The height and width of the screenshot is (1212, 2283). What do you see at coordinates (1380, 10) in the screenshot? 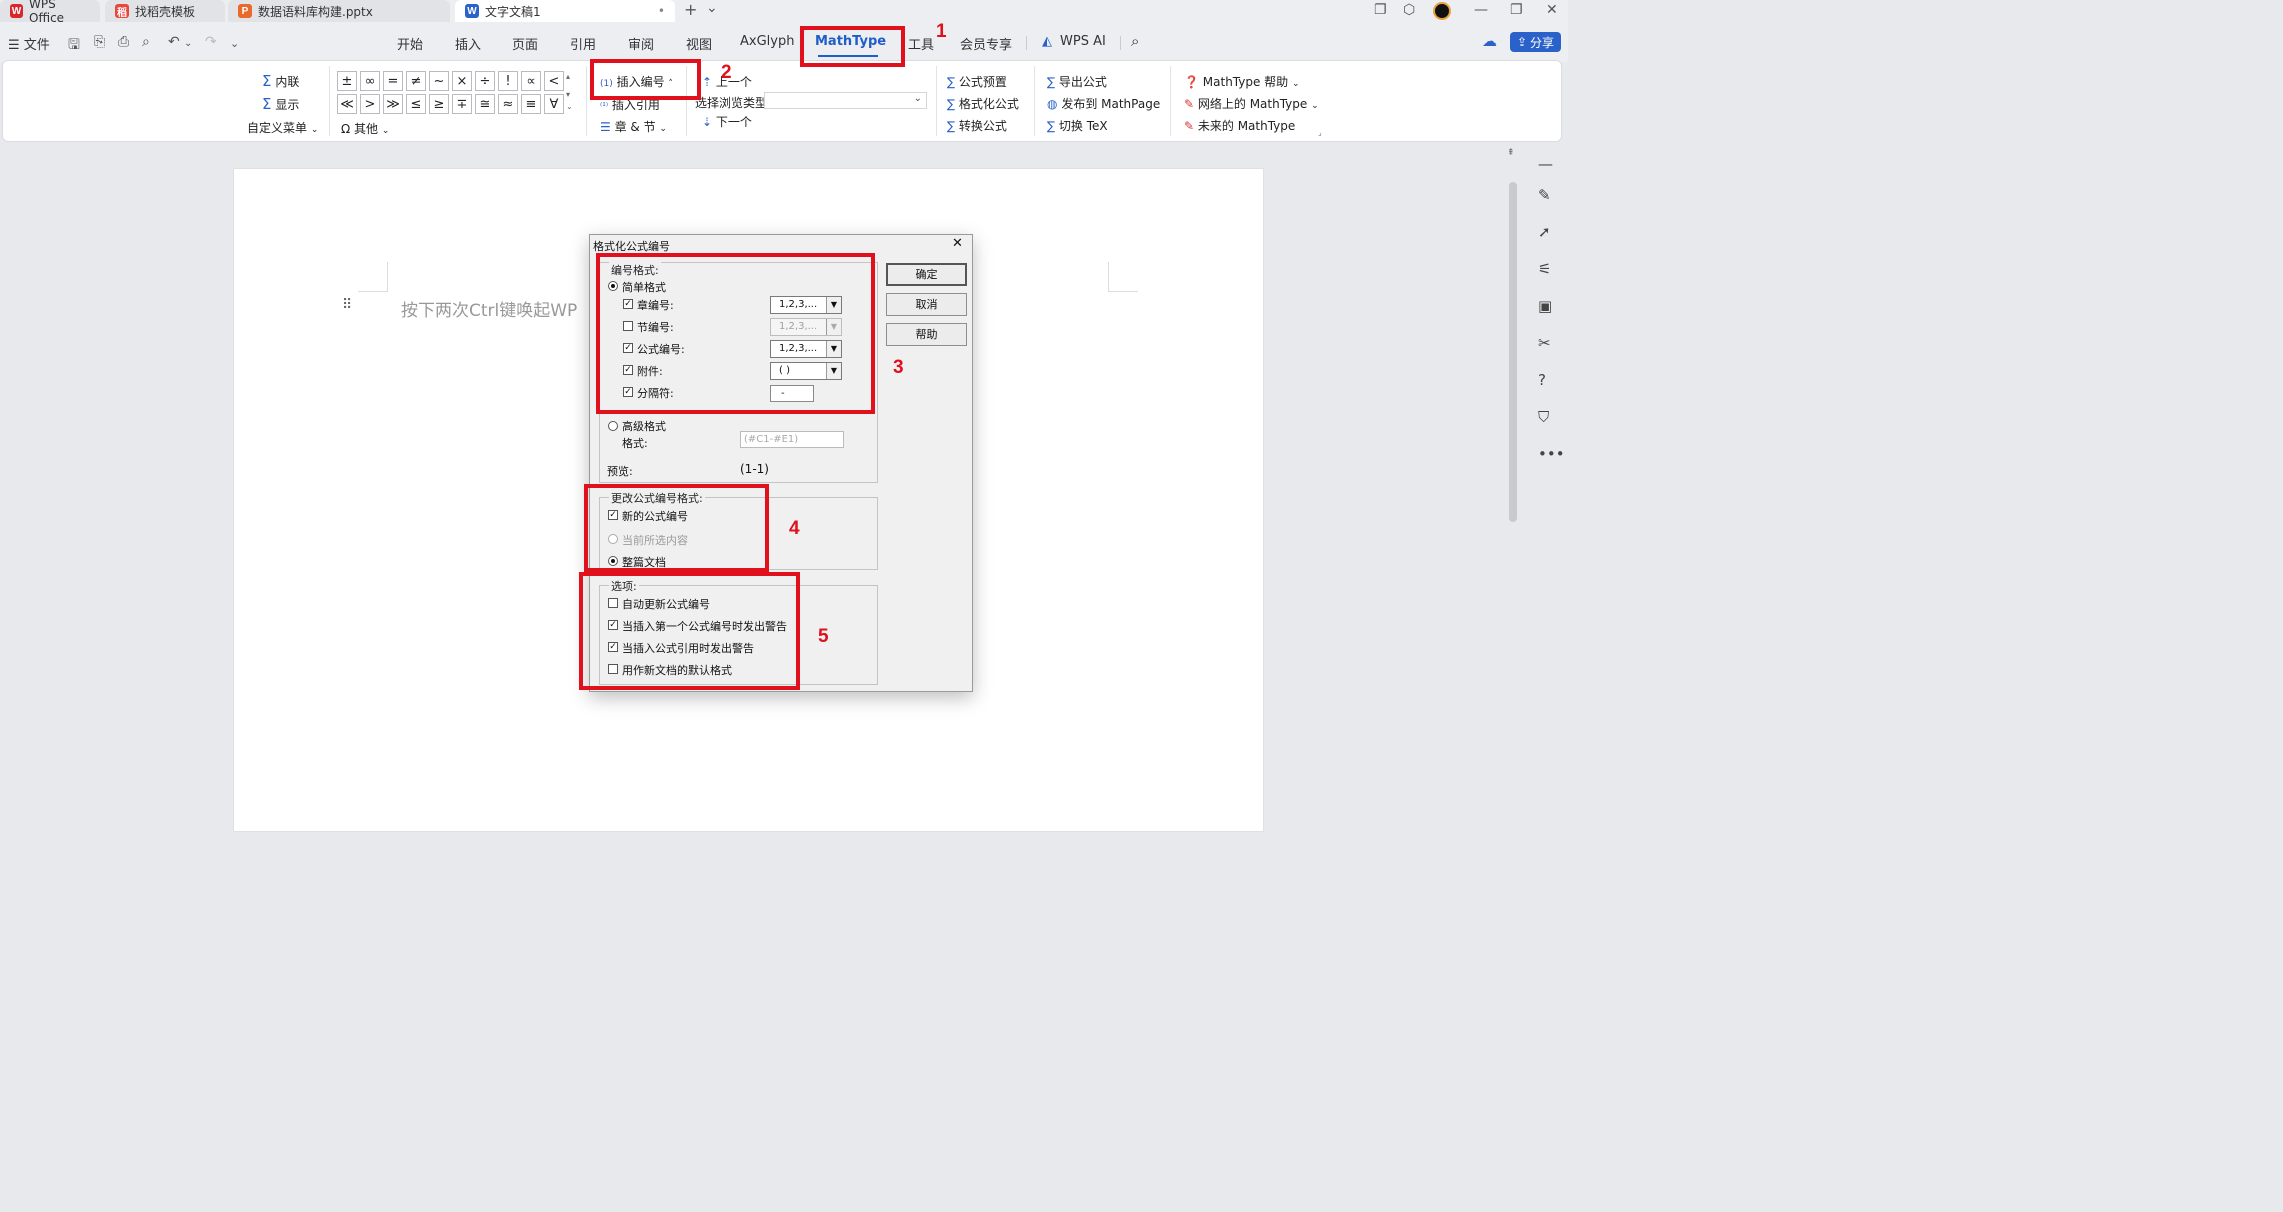
I see `window-layout-icon: ❐` at bounding box center [1380, 10].